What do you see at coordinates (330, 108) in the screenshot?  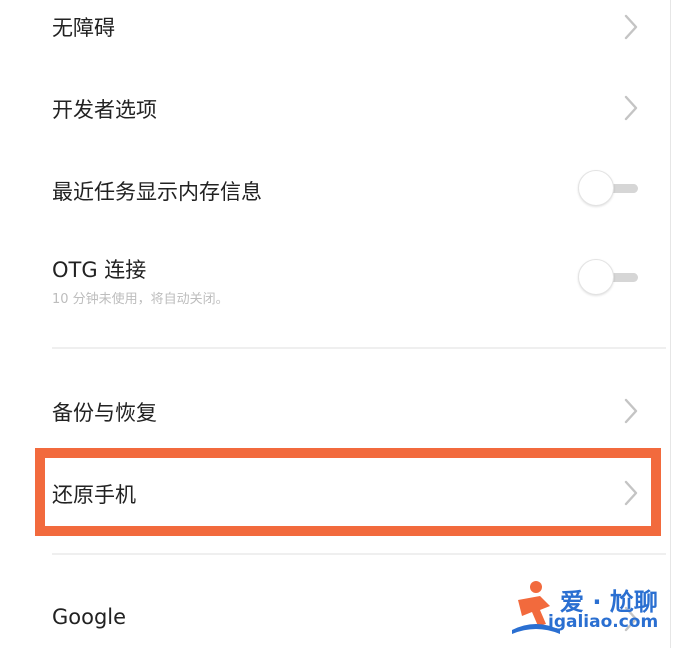 I see `settings-item-developer-options: 开发者选项` at bounding box center [330, 108].